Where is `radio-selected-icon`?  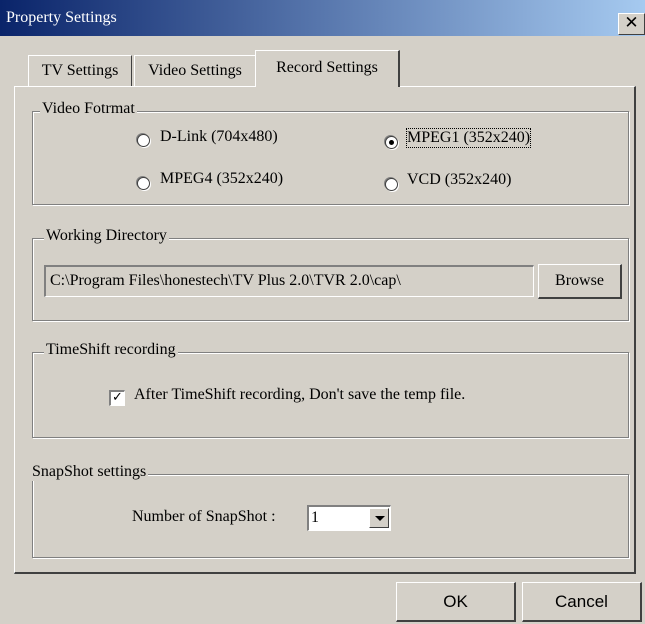 radio-selected-icon is located at coordinates (391, 142).